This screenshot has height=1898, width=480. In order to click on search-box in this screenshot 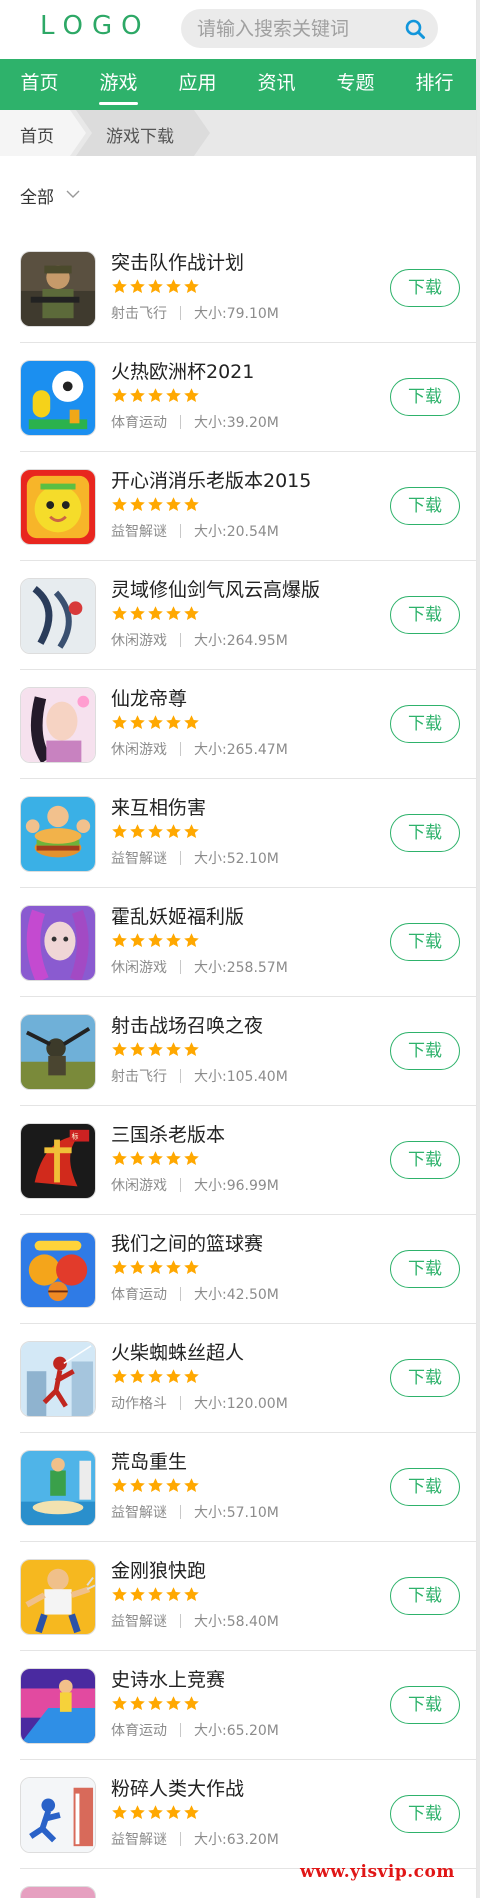, I will do `click(309, 28)`.